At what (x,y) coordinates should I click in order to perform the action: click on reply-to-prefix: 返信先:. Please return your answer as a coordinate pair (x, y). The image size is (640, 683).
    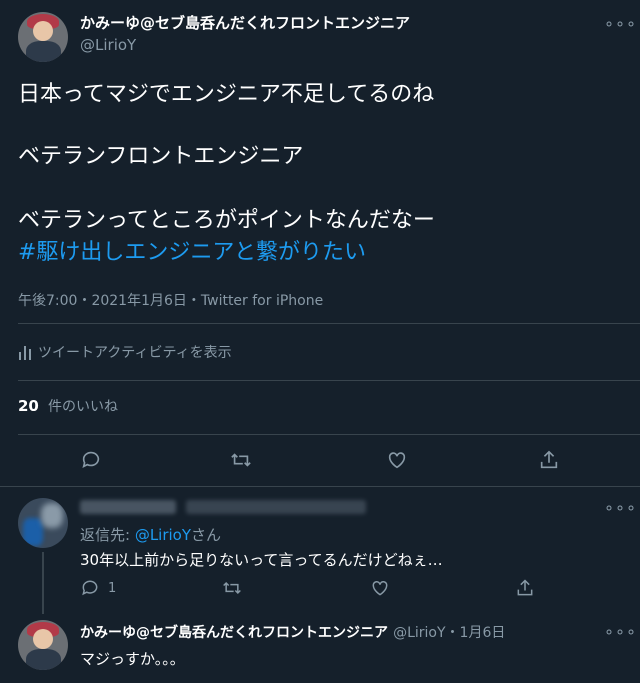
    Looking at the image, I should click on (107, 535).